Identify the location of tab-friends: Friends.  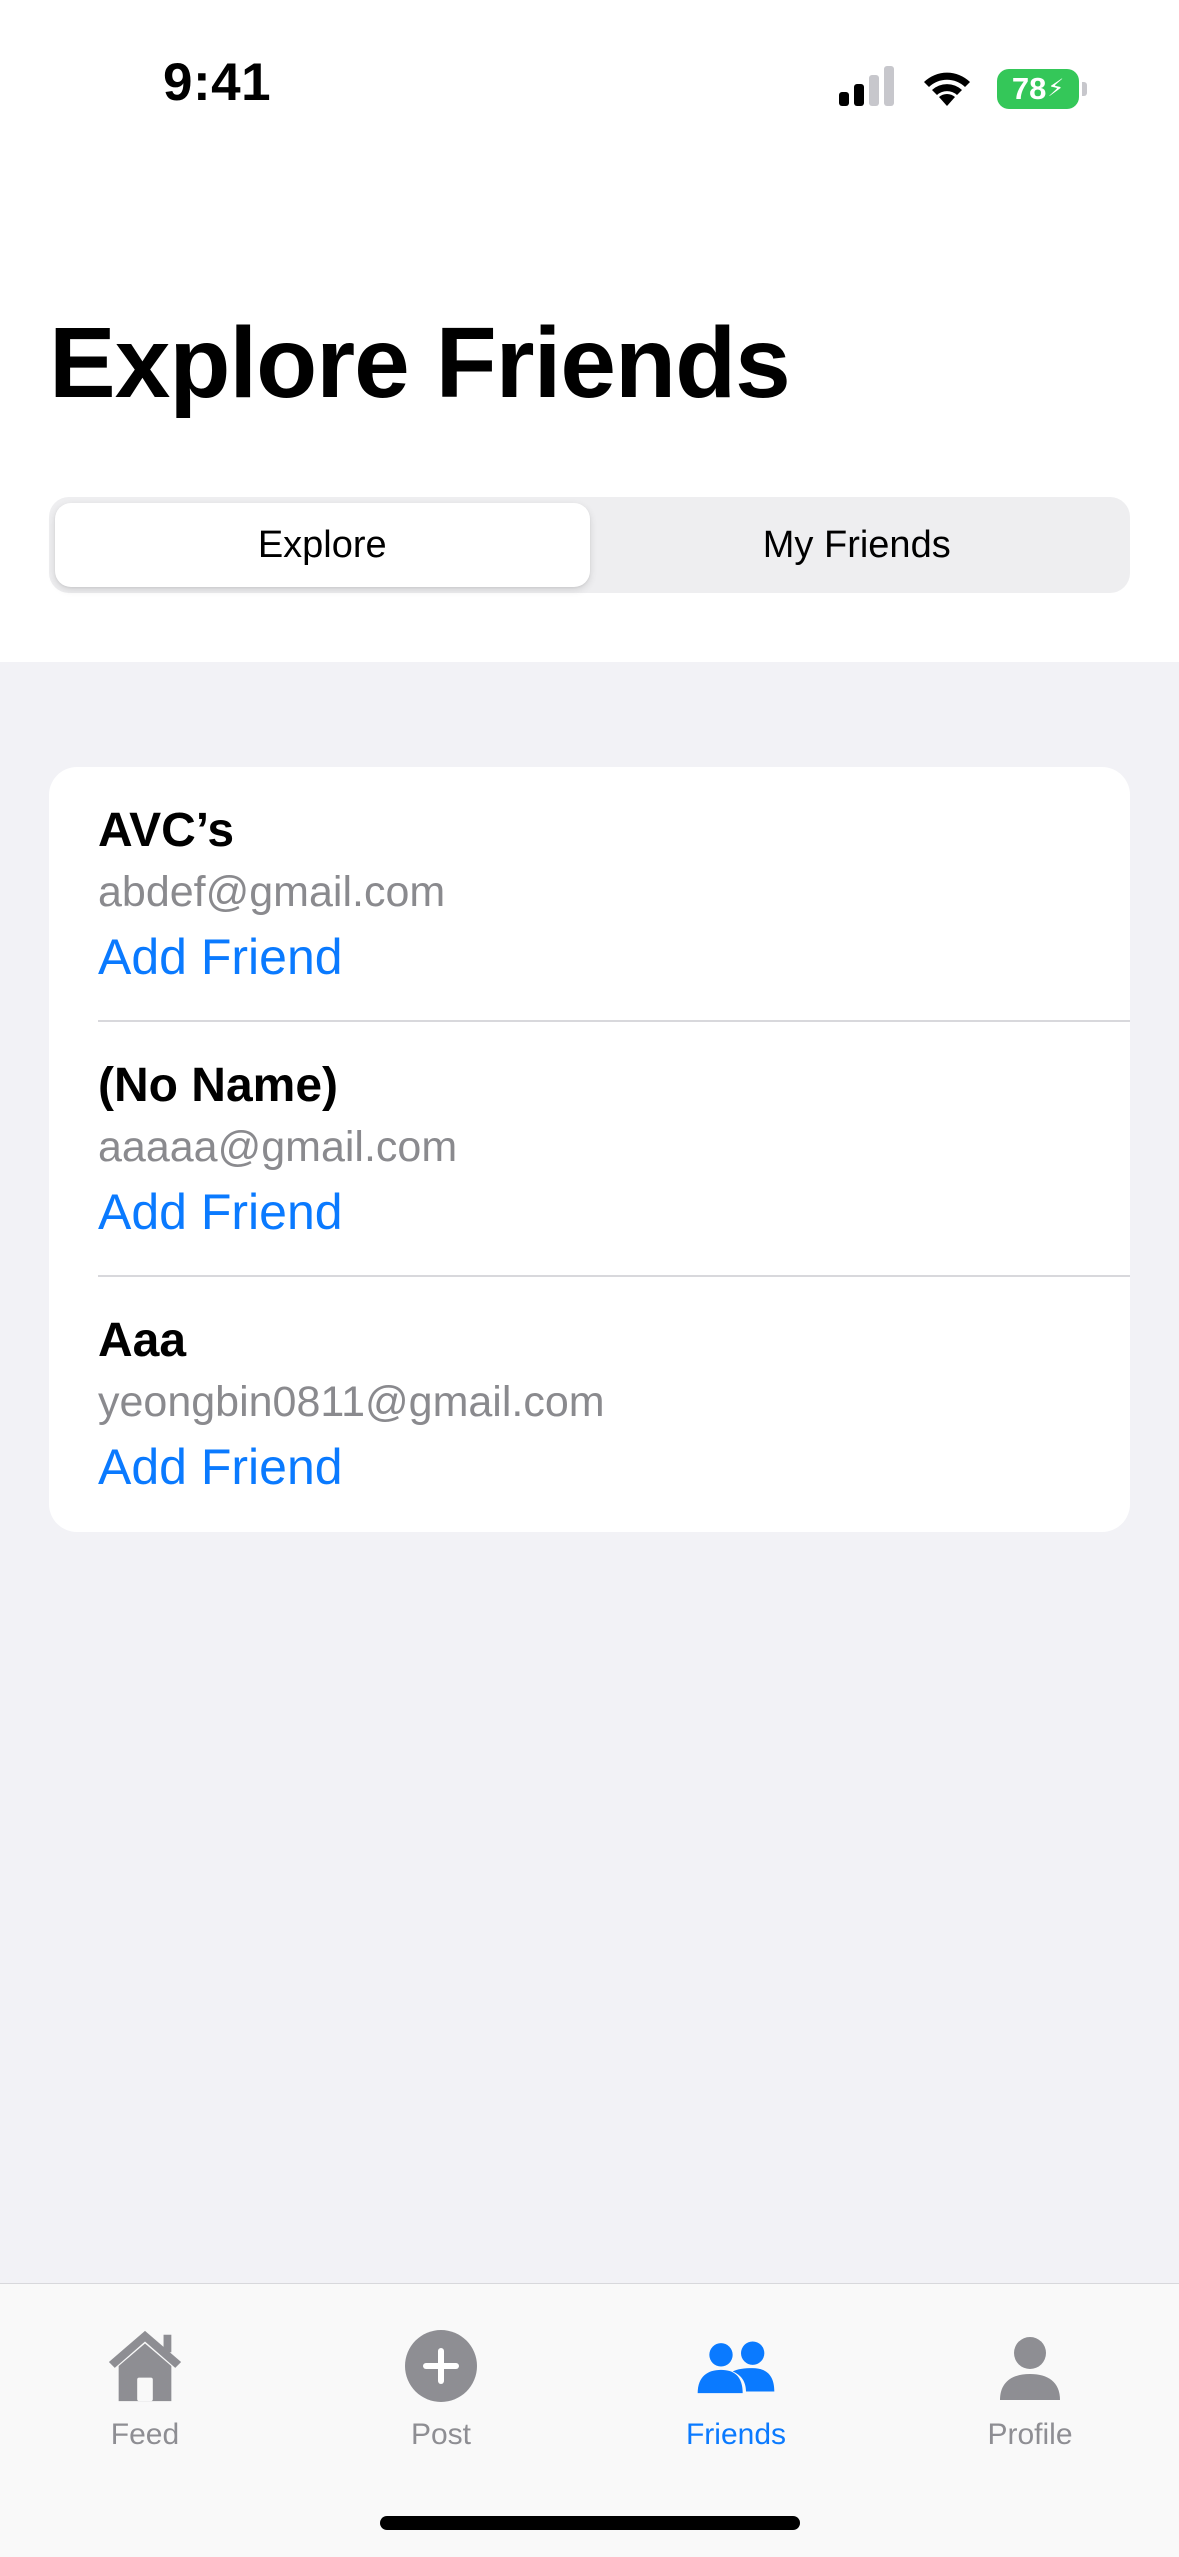
(736, 2389).